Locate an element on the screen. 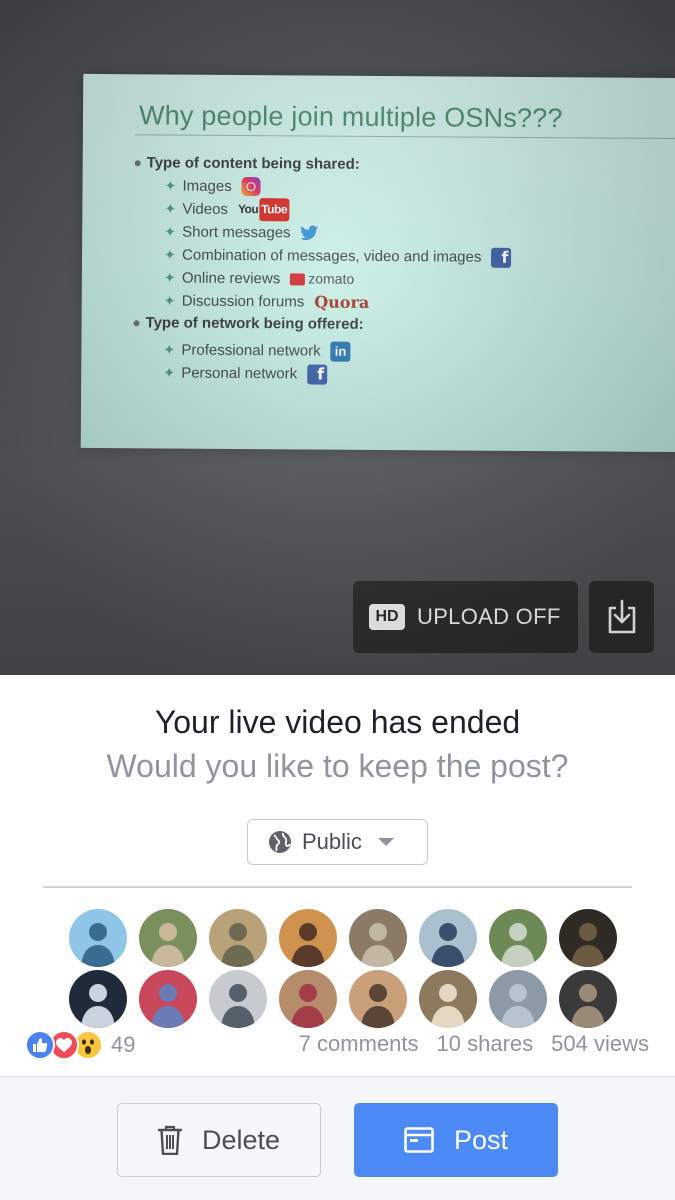 The width and height of the screenshot is (675, 1200). upload-status-label: UPLOAD OFF is located at coordinates (489, 616).